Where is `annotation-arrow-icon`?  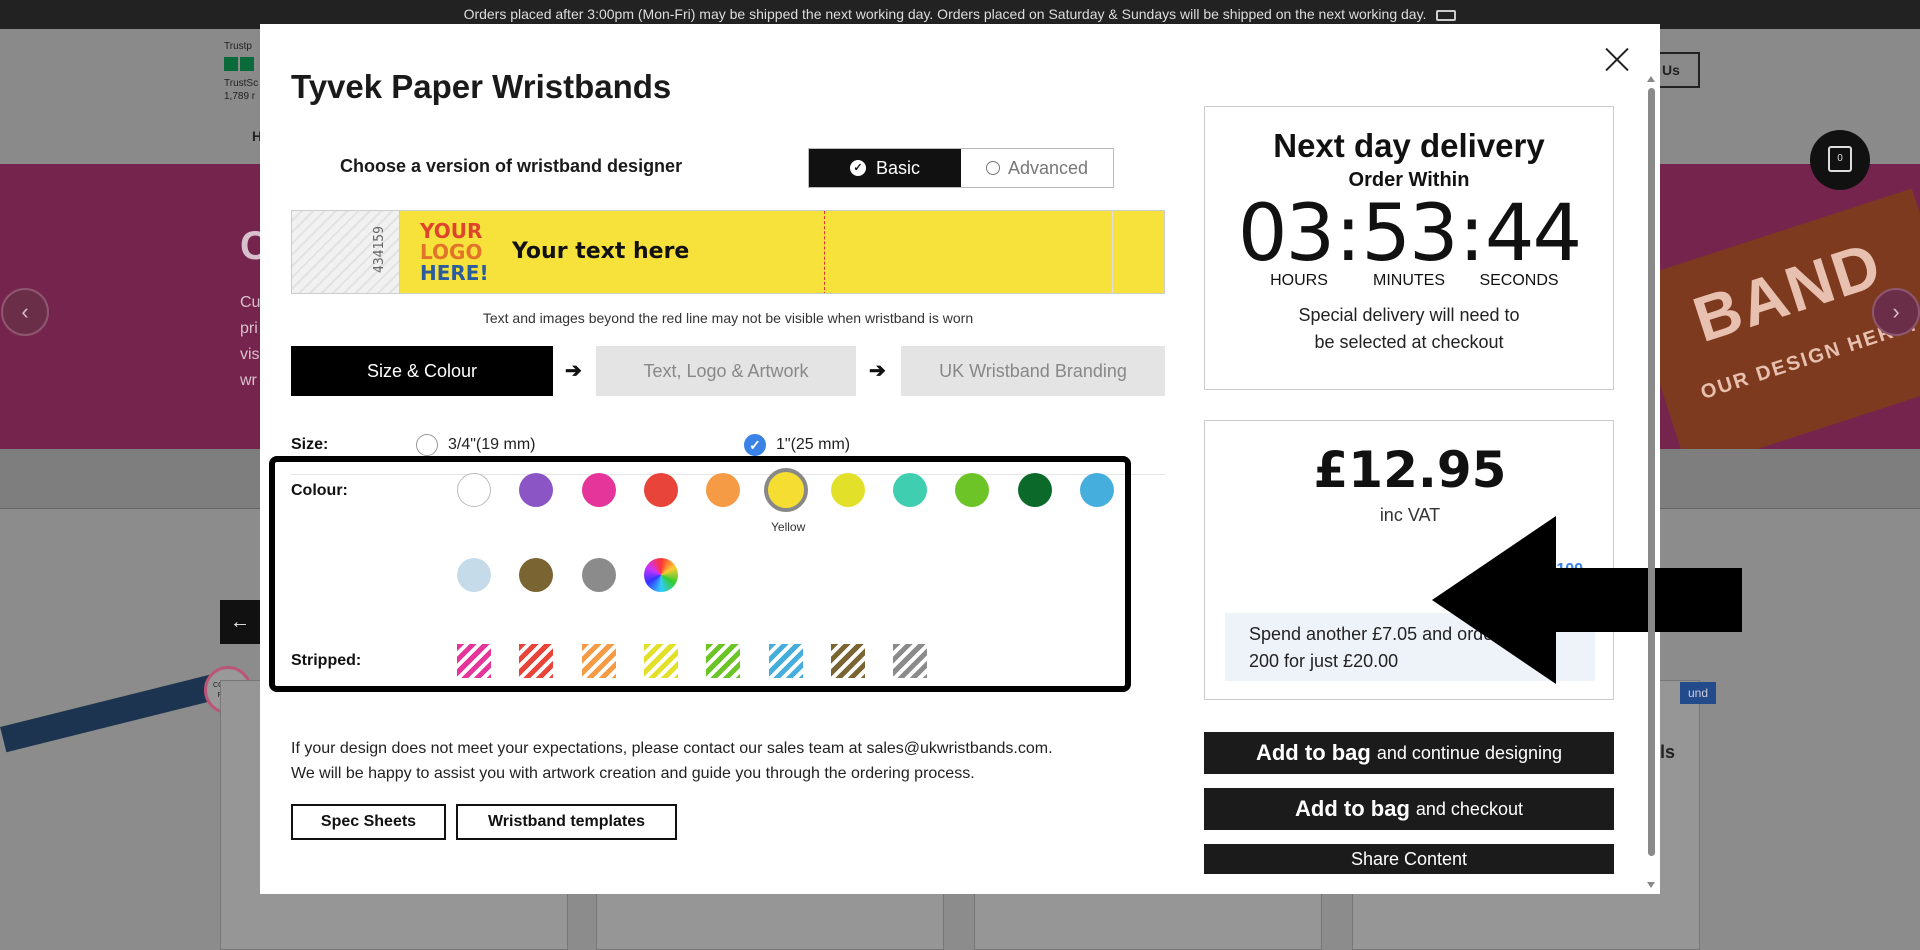 annotation-arrow-icon is located at coordinates (1587, 600).